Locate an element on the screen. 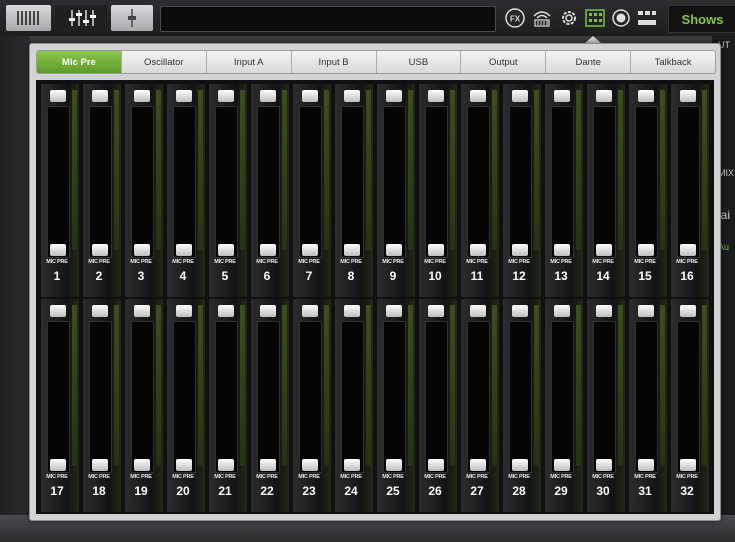 The image size is (735, 542). channel-strip: MIC PRE 25 is located at coordinates (396, 405).